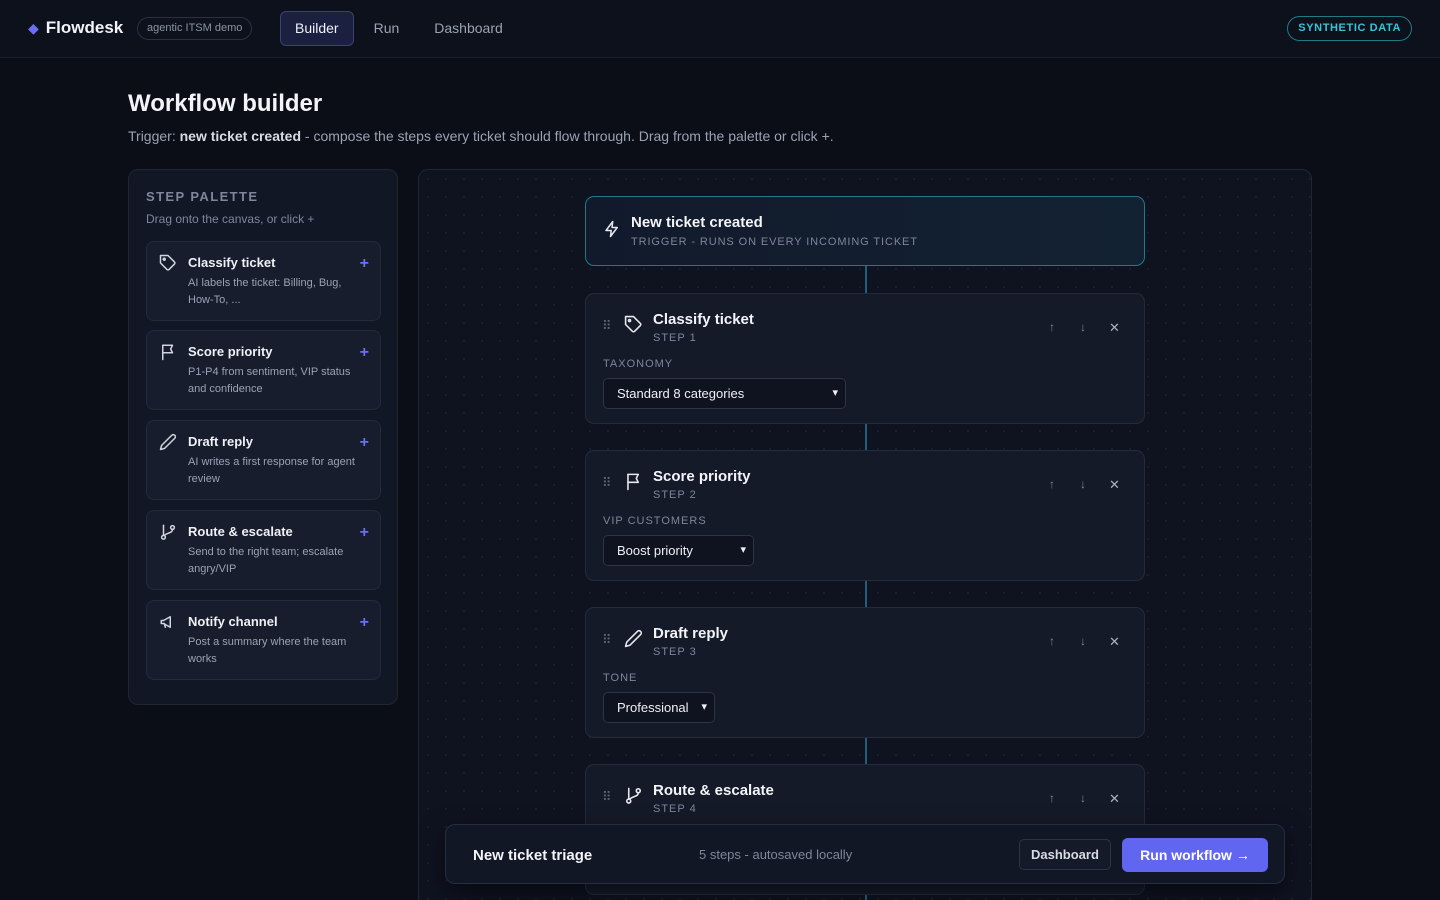 The height and width of the screenshot is (900, 1440). I want to click on palette-item-name: Notify channel, so click(233, 621).